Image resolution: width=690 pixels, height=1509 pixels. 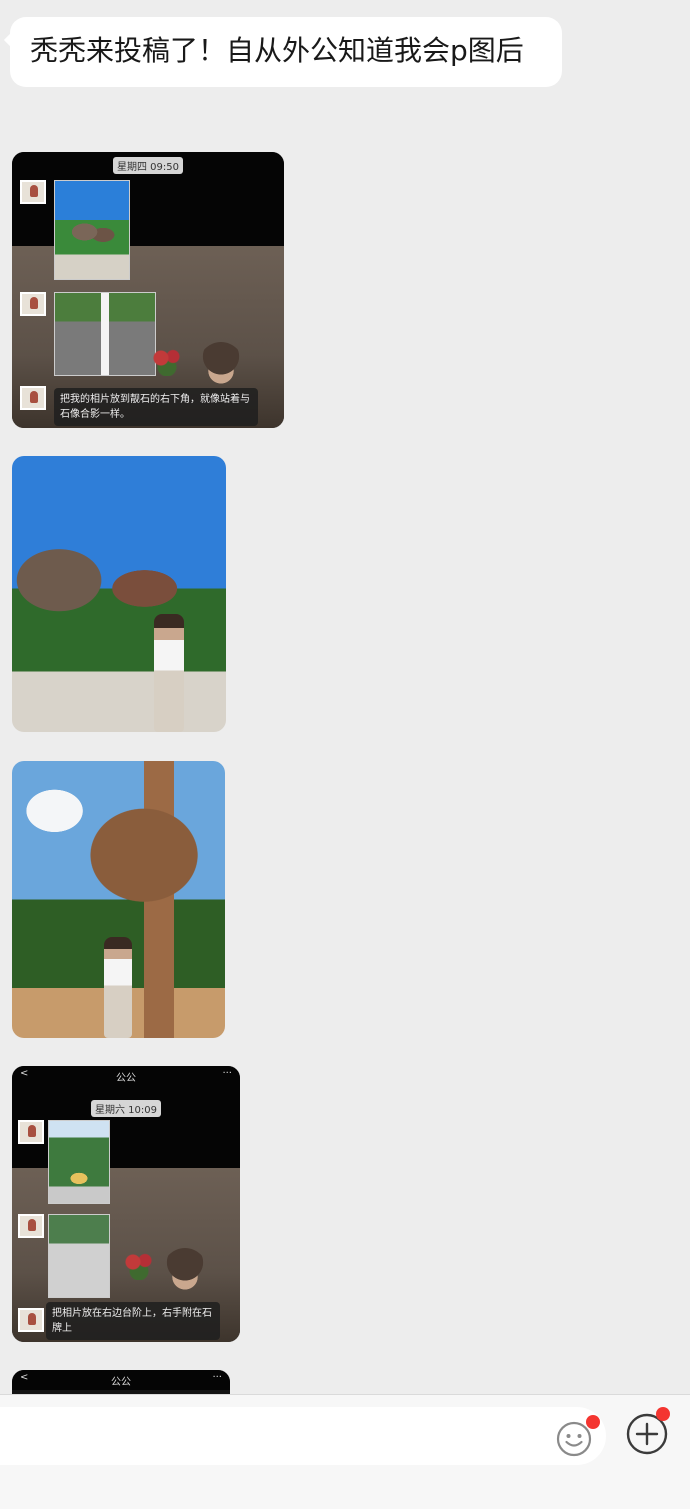 What do you see at coordinates (133, 1321) in the screenshot?
I see `screenshot-caption: 把相片放在右边台阶上，右手附在石牌上` at bounding box center [133, 1321].